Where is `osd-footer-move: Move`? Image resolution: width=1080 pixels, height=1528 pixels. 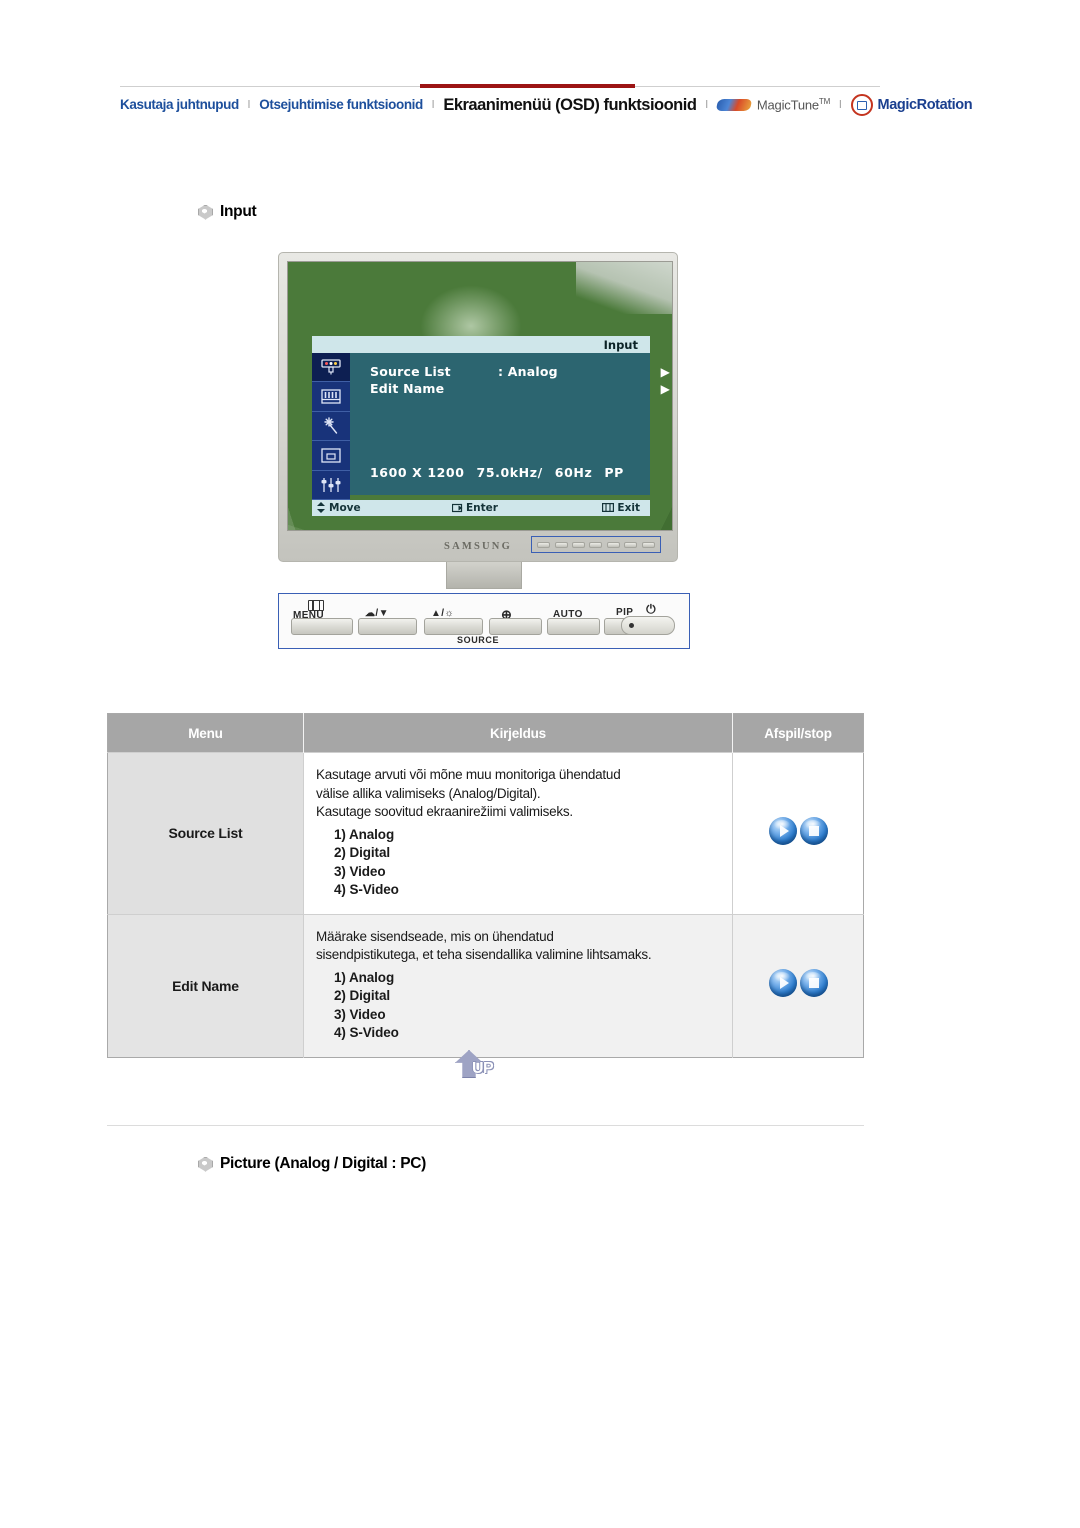 osd-footer-move: Move is located at coordinates (338, 508).